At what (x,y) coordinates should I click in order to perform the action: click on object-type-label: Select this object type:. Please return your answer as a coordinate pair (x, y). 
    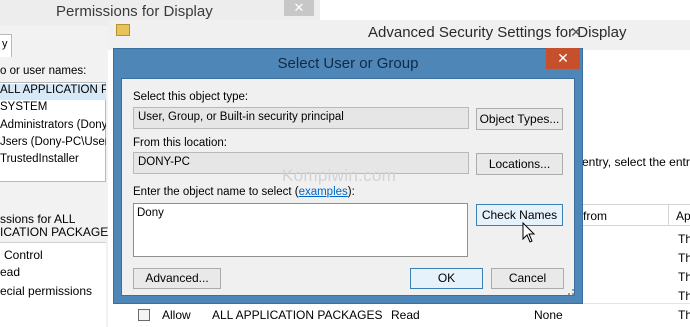
    Looking at the image, I should click on (191, 97).